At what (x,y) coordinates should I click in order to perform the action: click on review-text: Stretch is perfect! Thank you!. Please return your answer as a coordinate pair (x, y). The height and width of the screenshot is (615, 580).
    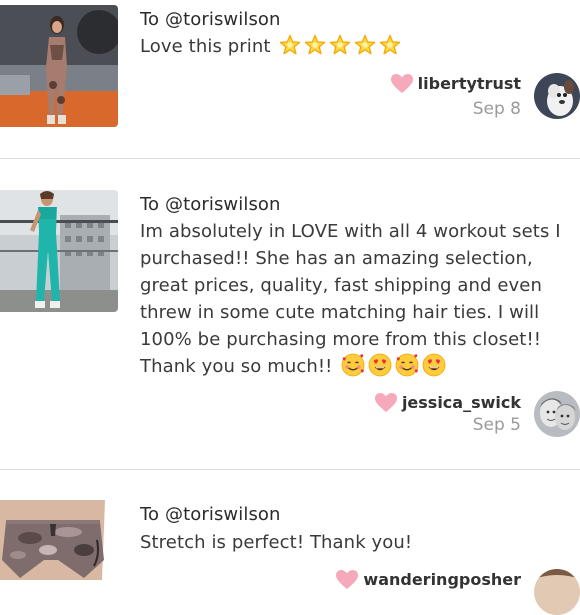
    Looking at the image, I should click on (357, 542).